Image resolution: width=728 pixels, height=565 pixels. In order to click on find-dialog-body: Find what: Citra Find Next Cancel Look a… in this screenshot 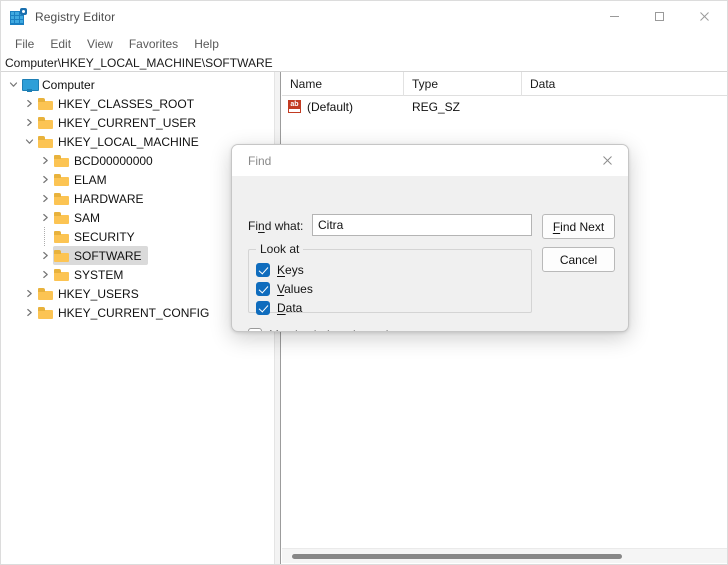, I will do `click(430, 253)`.